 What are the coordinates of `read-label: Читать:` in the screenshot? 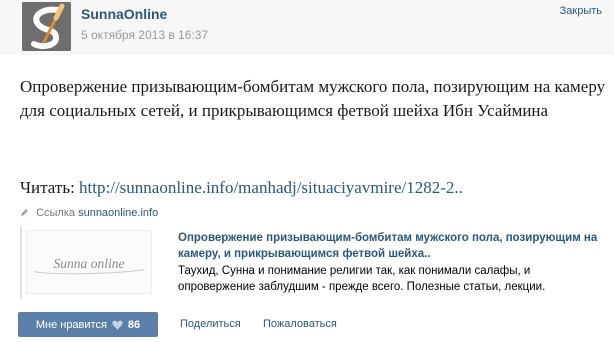 It's located at (47, 187).